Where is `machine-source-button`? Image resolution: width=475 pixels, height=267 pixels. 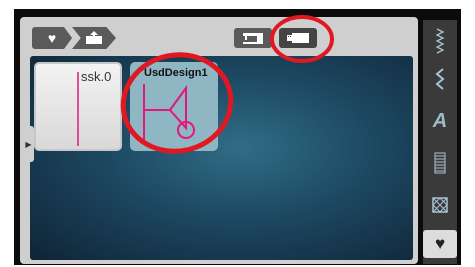
machine-source-button is located at coordinates (253, 38).